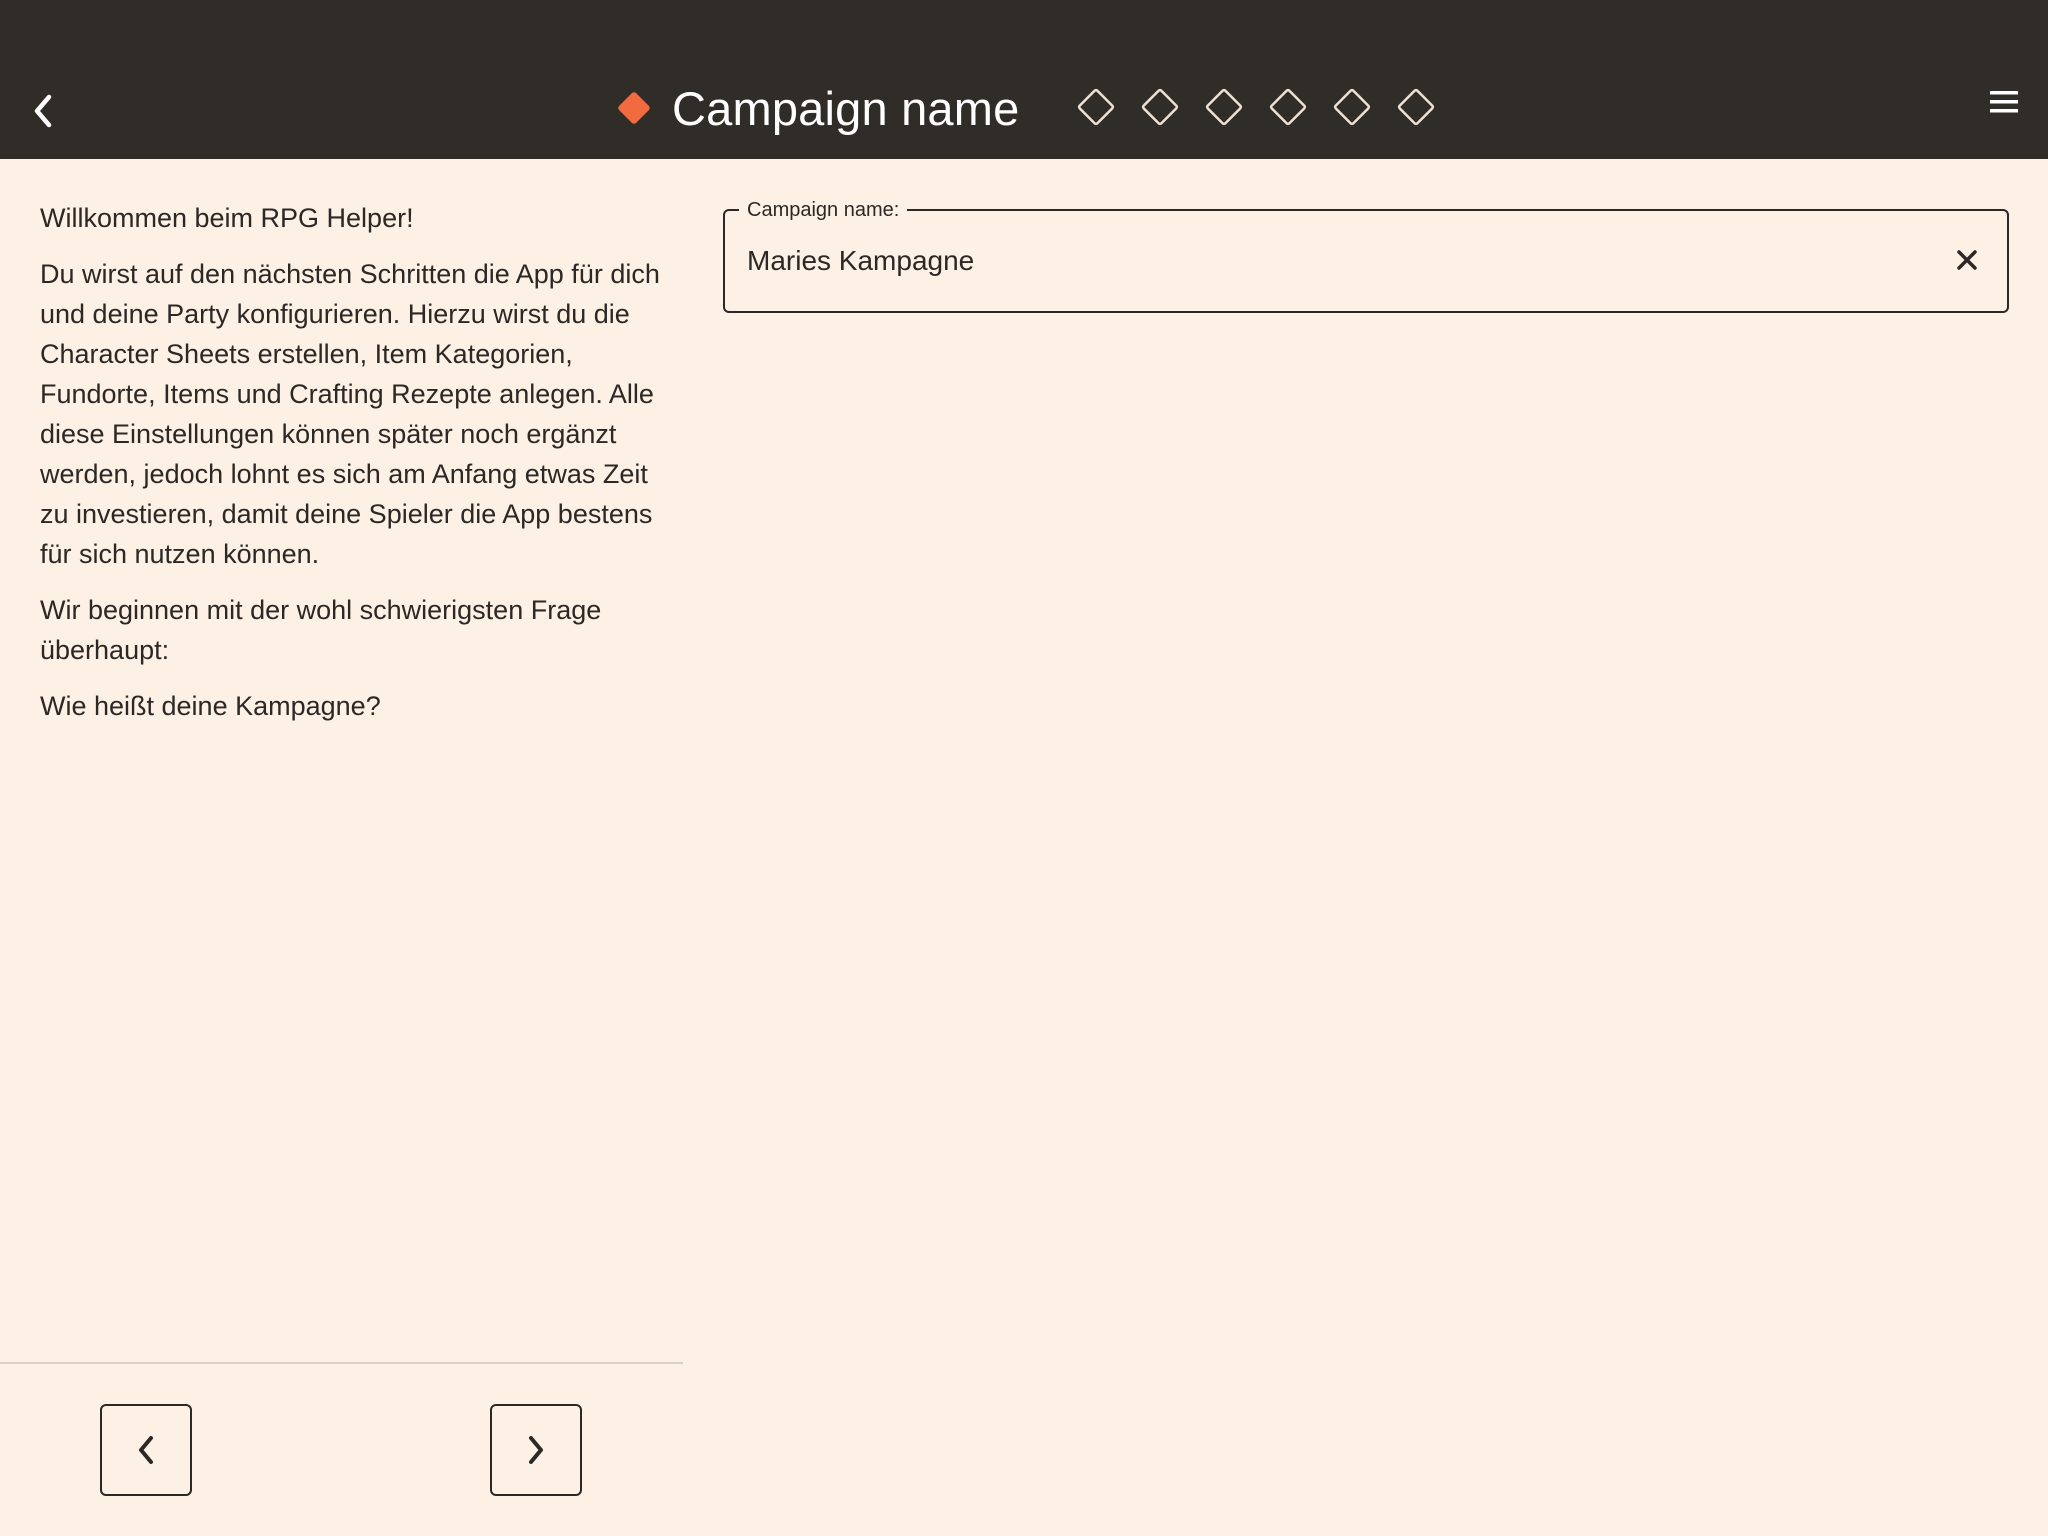 This screenshot has height=1536, width=2048. I want to click on close-icon, so click(1967, 260).